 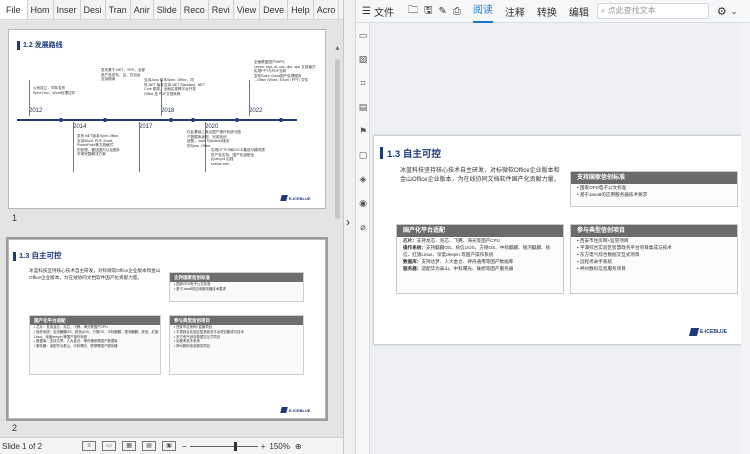 I want to click on zoom-slider-knob, so click(x=235, y=446).